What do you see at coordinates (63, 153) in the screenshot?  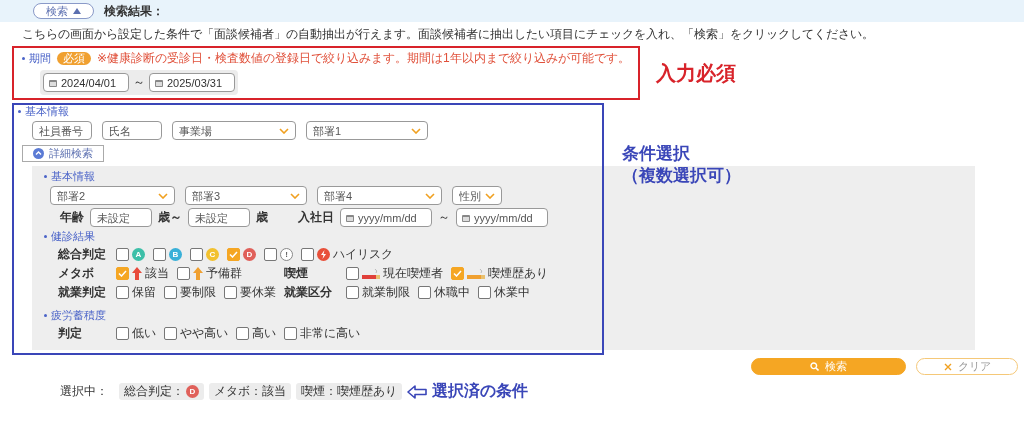 I see `detail-search-button: 詳細検索` at bounding box center [63, 153].